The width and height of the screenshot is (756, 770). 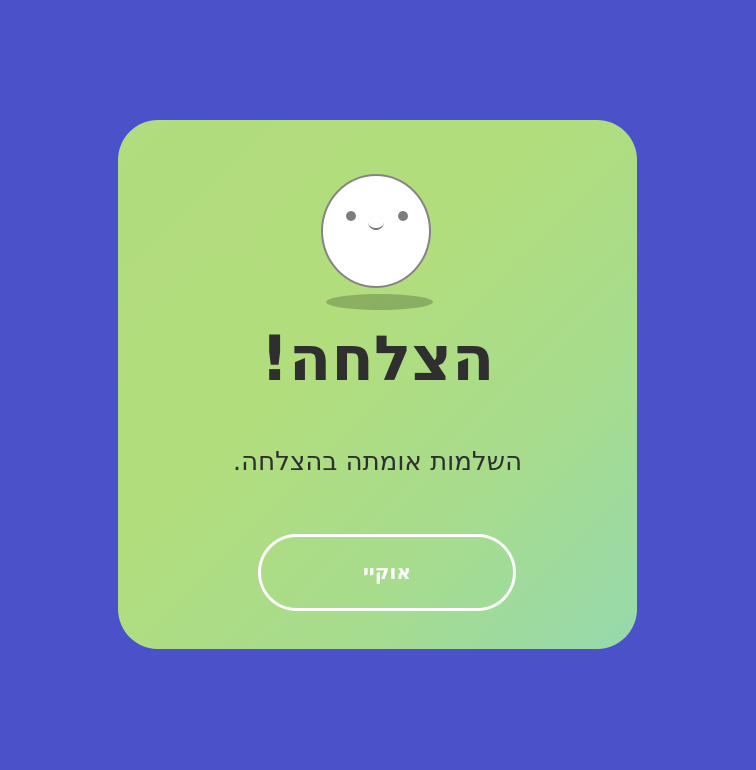 I want to click on left-eye, so click(x=351, y=216).